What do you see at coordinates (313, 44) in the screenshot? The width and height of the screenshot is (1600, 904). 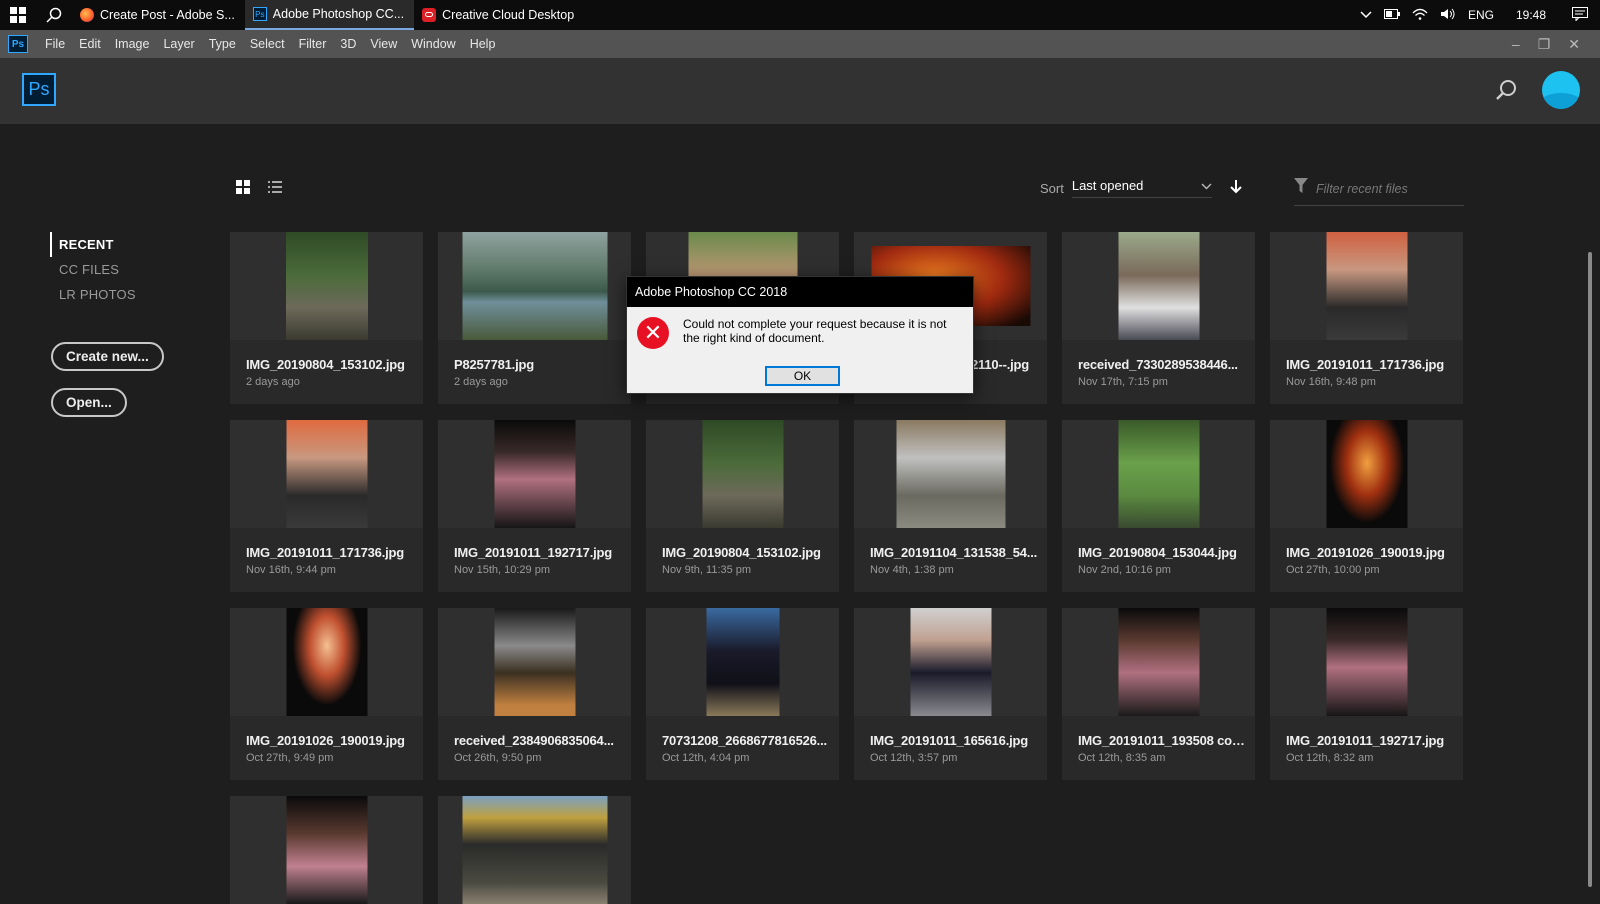 I see `menu-filter: Filter` at bounding box center [313, 44].